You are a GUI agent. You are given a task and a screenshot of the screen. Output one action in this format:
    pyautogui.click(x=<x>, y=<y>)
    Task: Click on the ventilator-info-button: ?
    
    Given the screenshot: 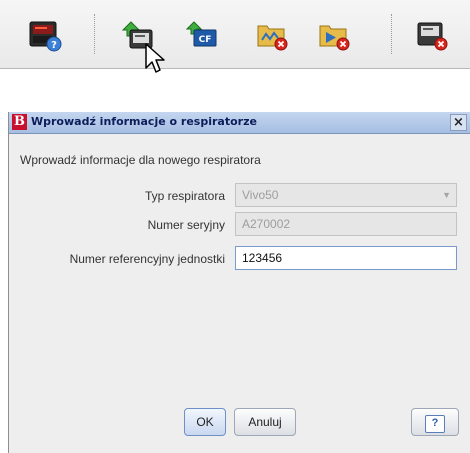 What is the action you would take?
    pyautogui.click(x=45, y=36)
    